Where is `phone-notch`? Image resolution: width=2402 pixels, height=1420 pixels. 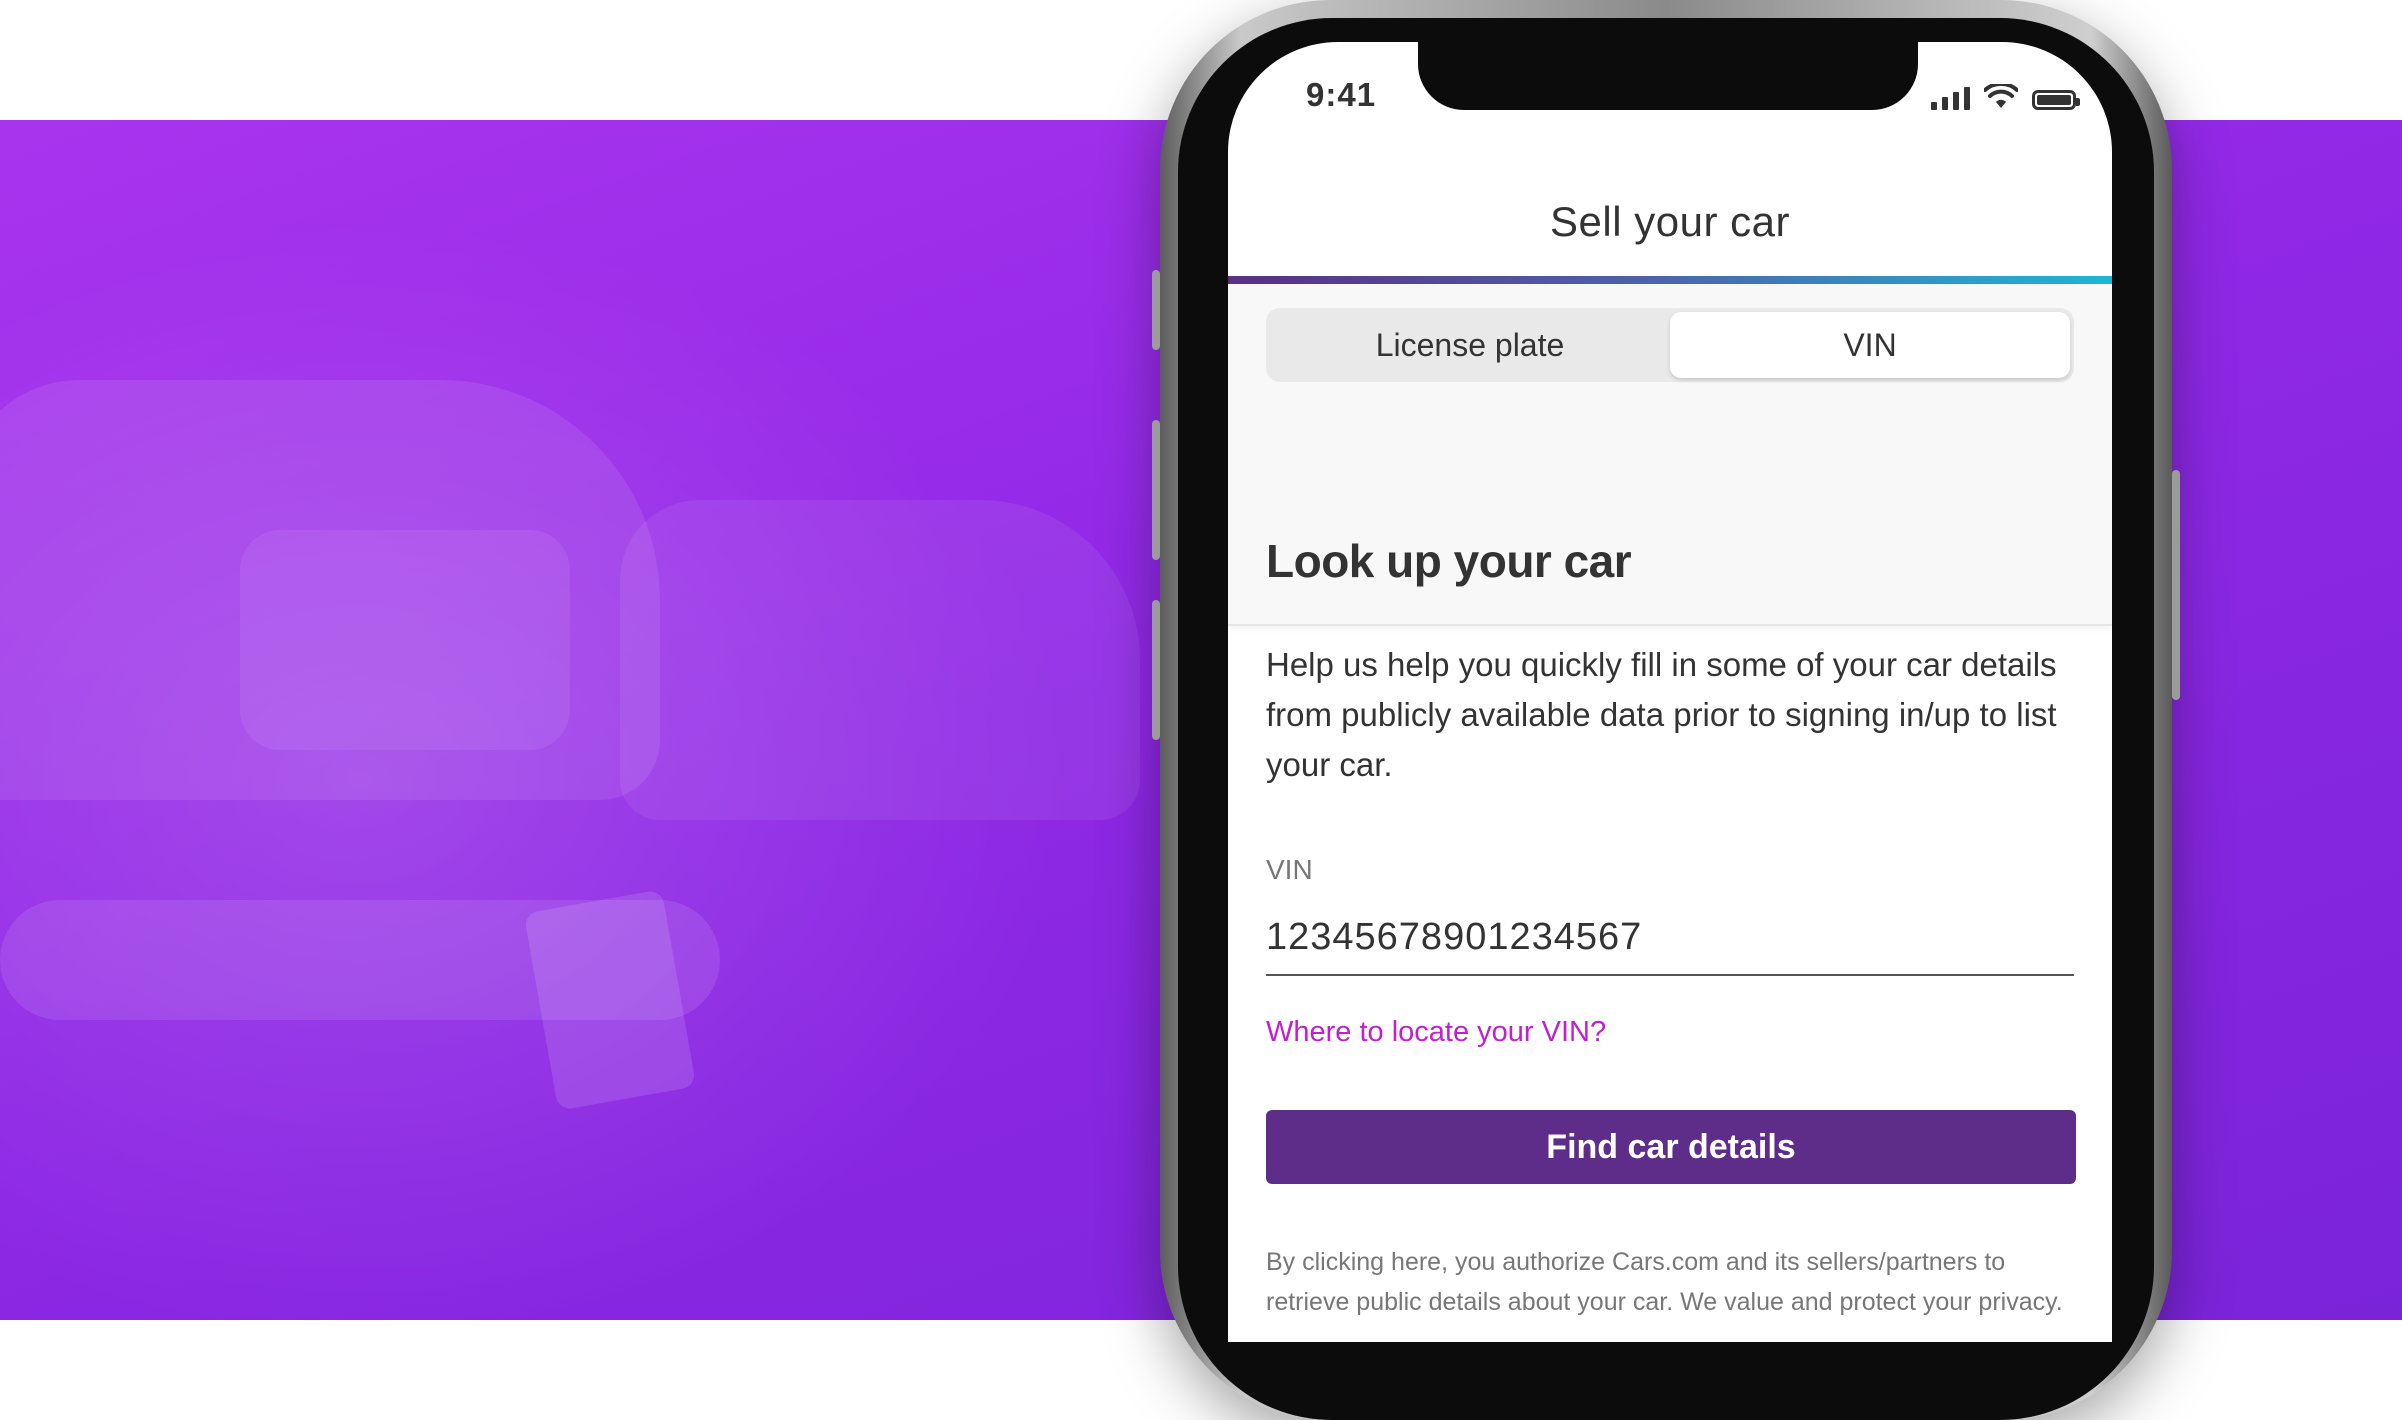 phone-notch is located at coordinates (1668, 76).